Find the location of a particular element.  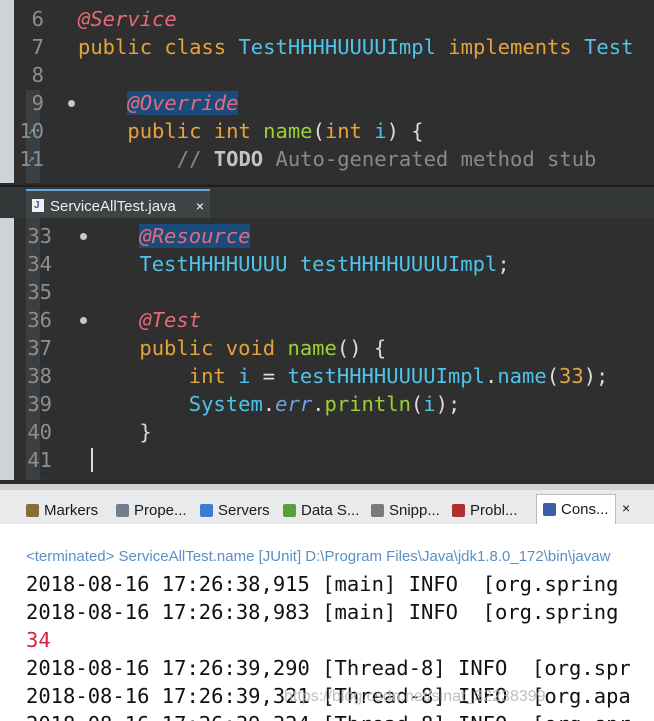

code-token: @Service is located at coordinates (127, 19).